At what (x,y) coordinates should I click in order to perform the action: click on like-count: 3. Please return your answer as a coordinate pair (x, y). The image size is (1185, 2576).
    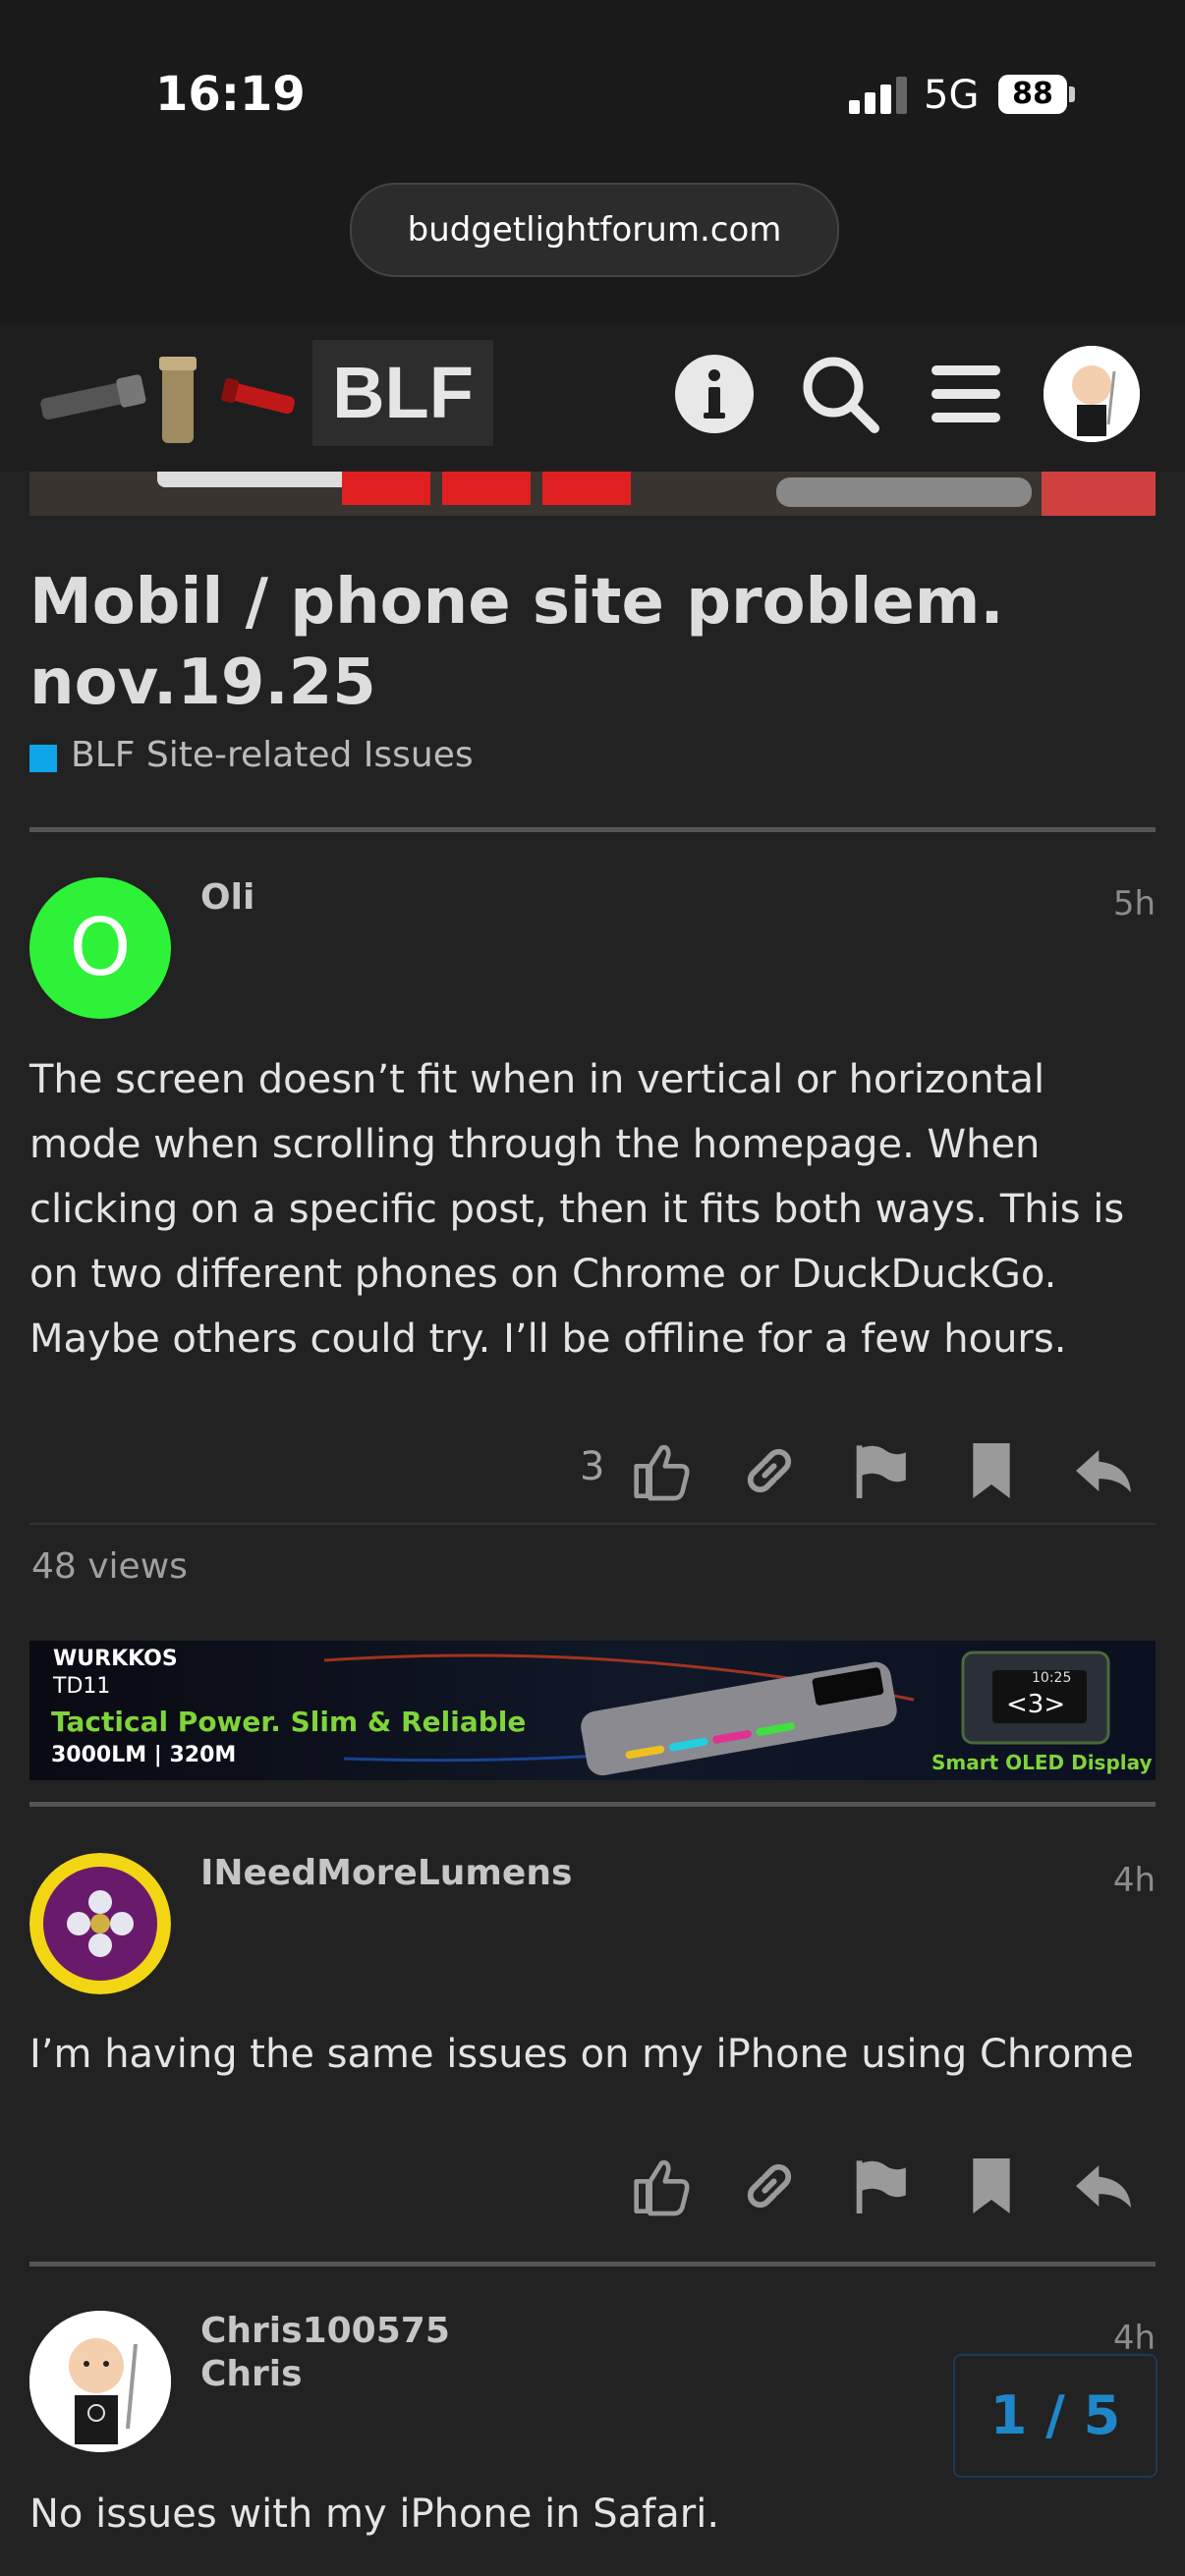
    Looking at the image, I should click on (592, 1466).